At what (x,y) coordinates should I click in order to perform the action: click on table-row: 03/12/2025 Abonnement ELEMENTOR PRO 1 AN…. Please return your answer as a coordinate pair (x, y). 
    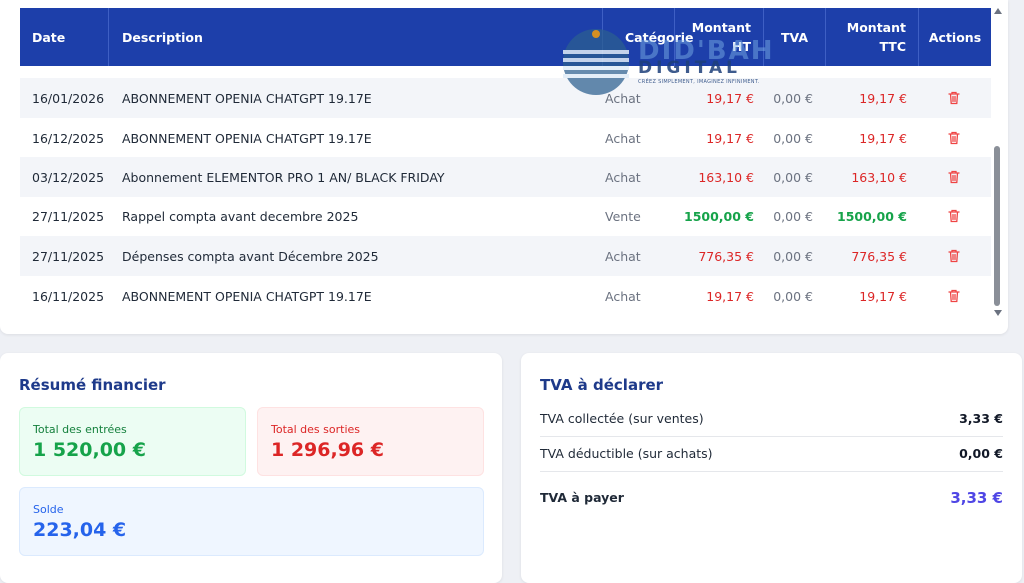
    Looking at the image, I should click on (505, 177).